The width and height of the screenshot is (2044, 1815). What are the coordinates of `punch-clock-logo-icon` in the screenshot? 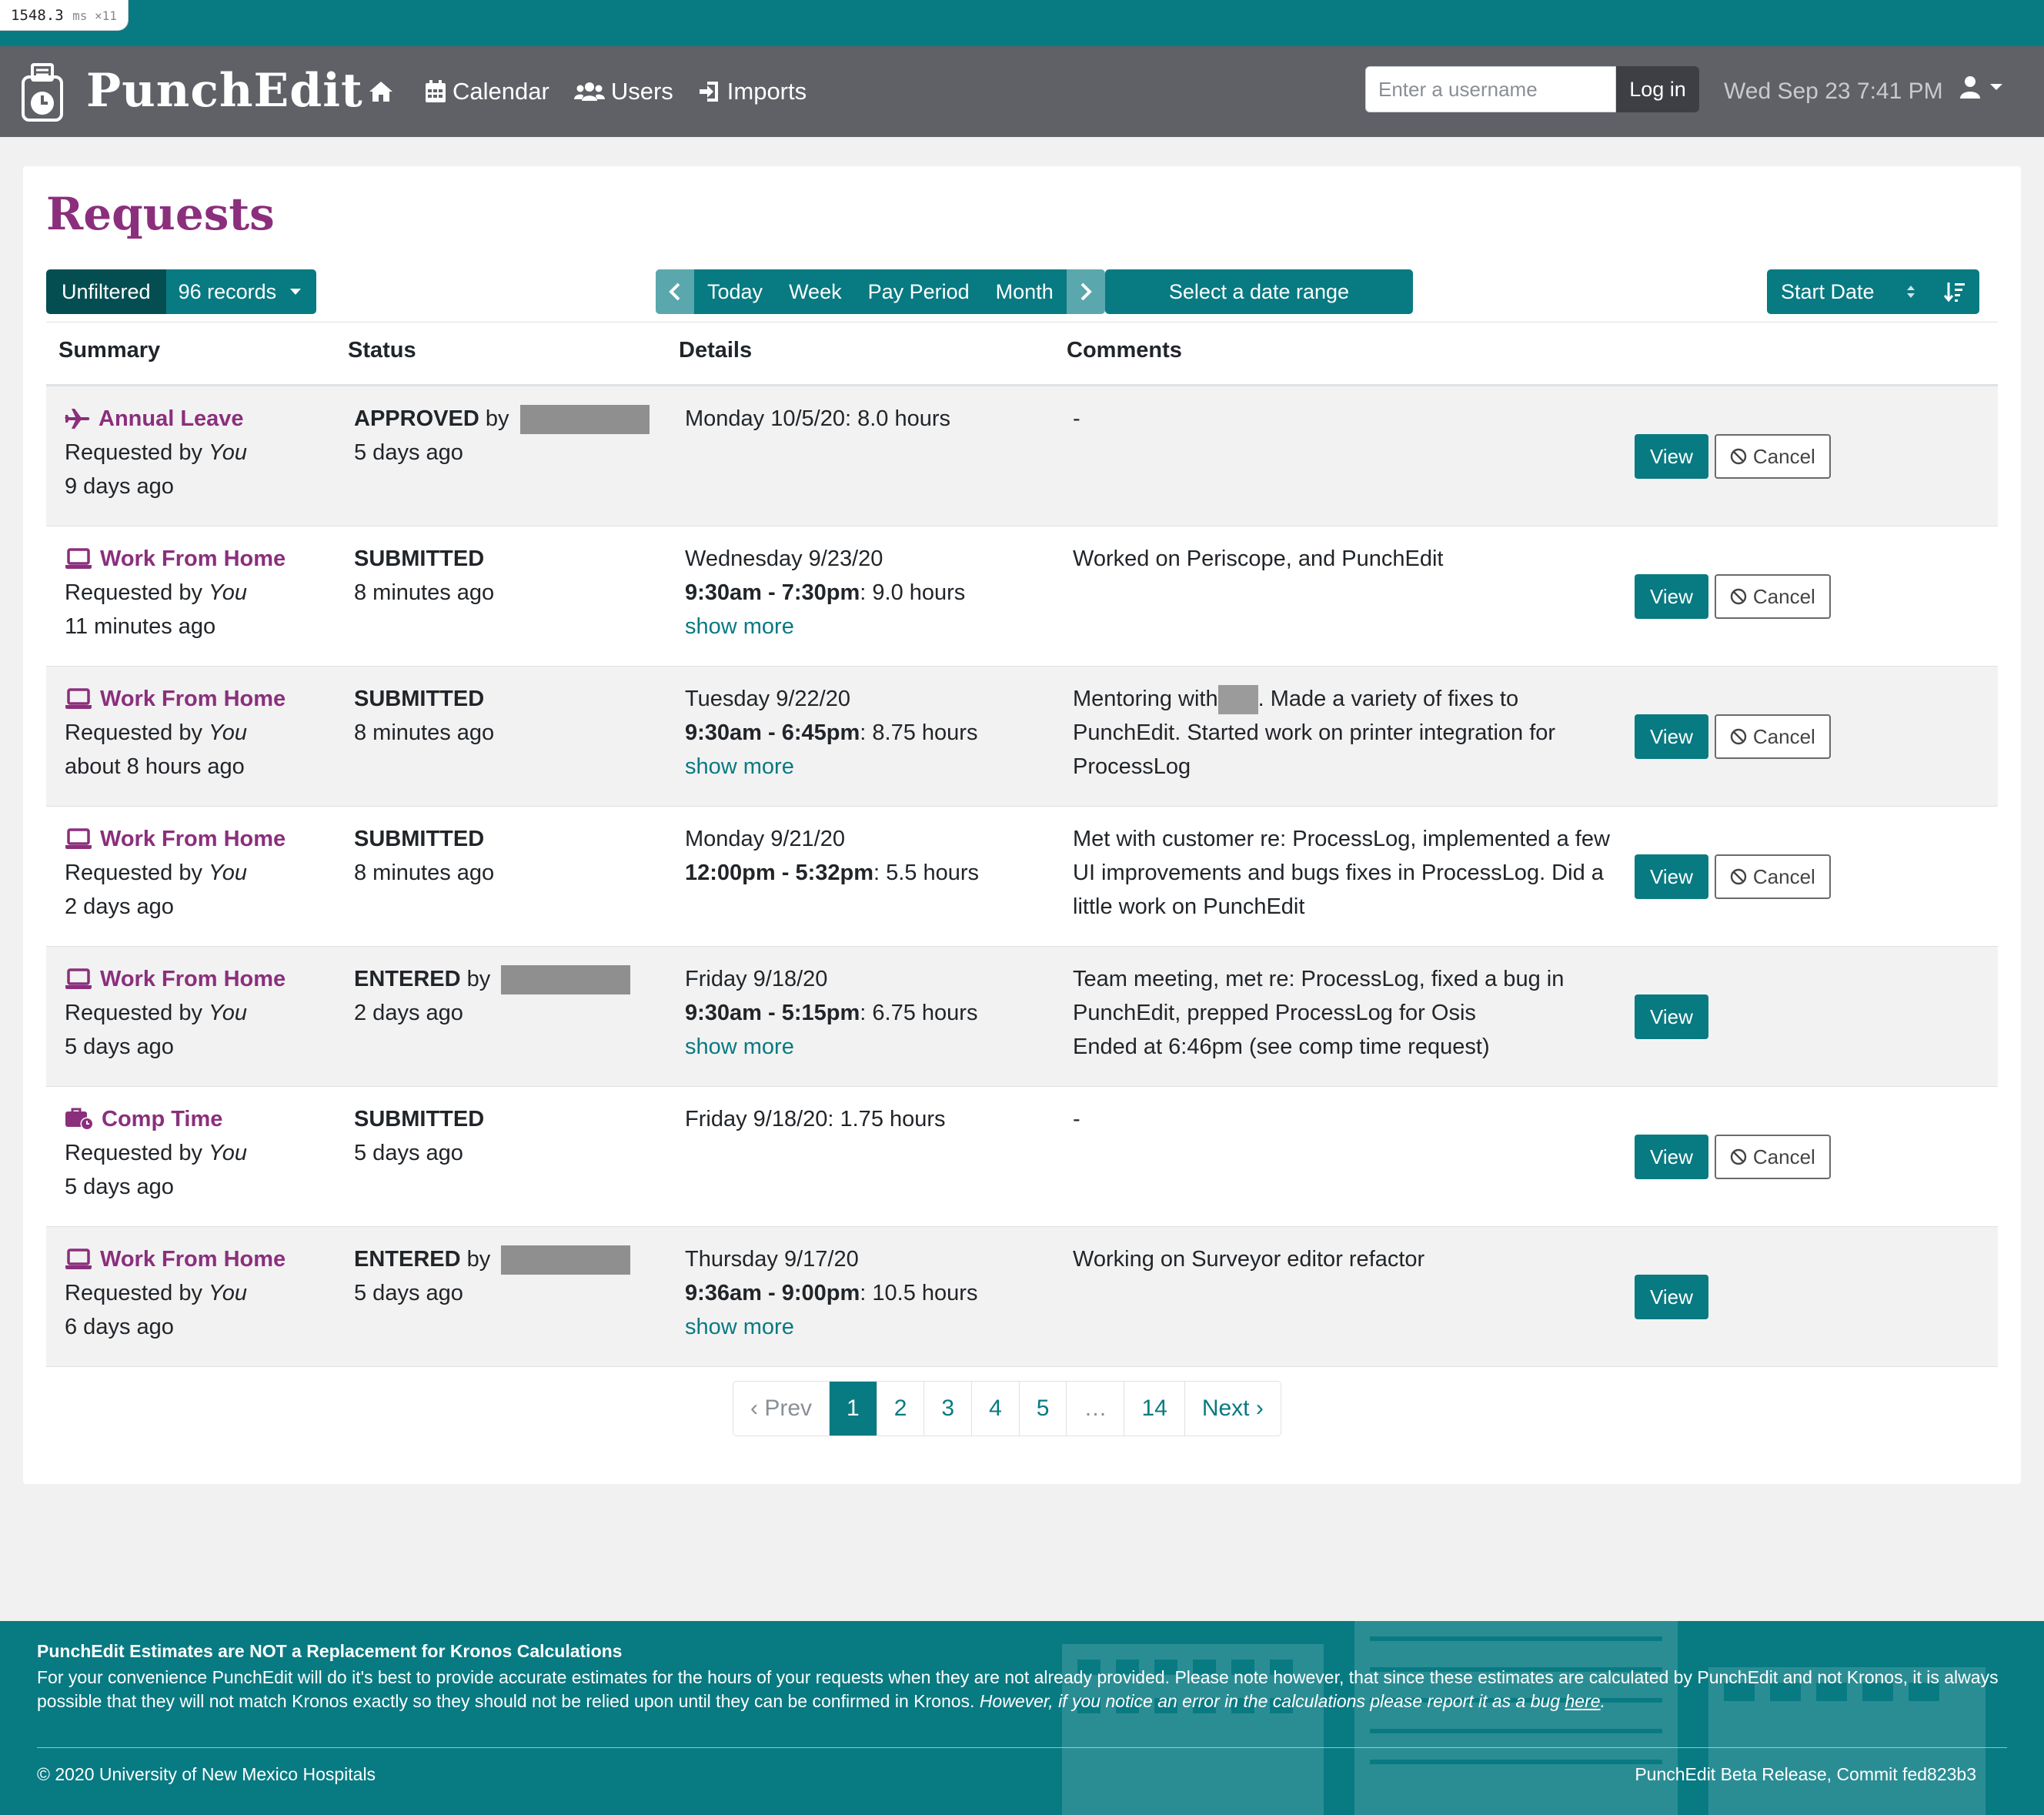 It's located at (42, 92).